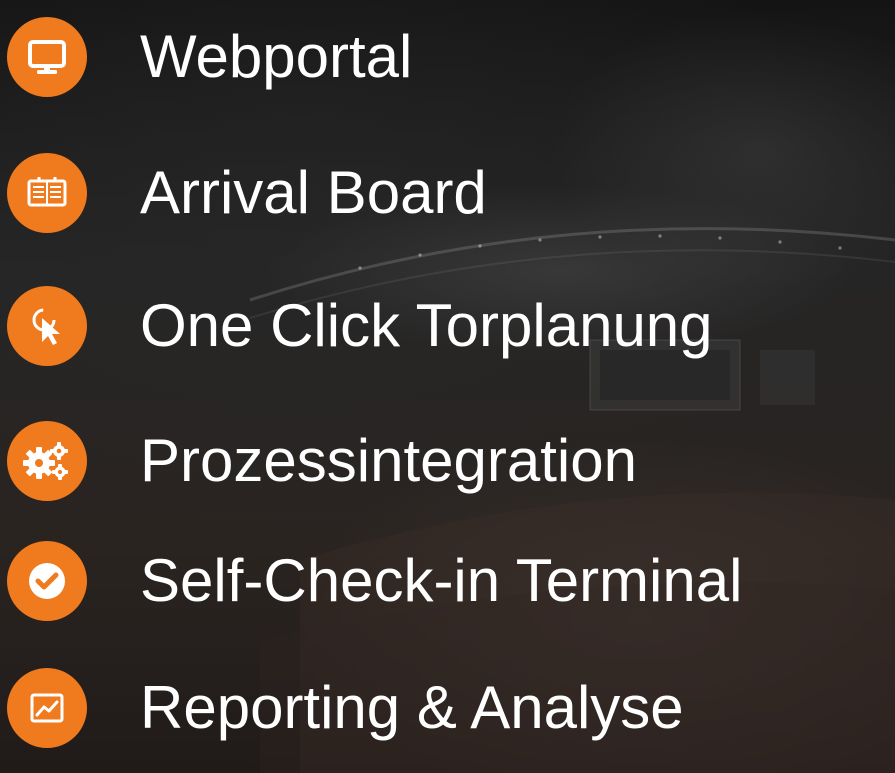 The image size is (895, 773). Describe the element at coordinates (412, 707) in the screenshot. I see `feature-label: Reporting & Analyse` at that location.